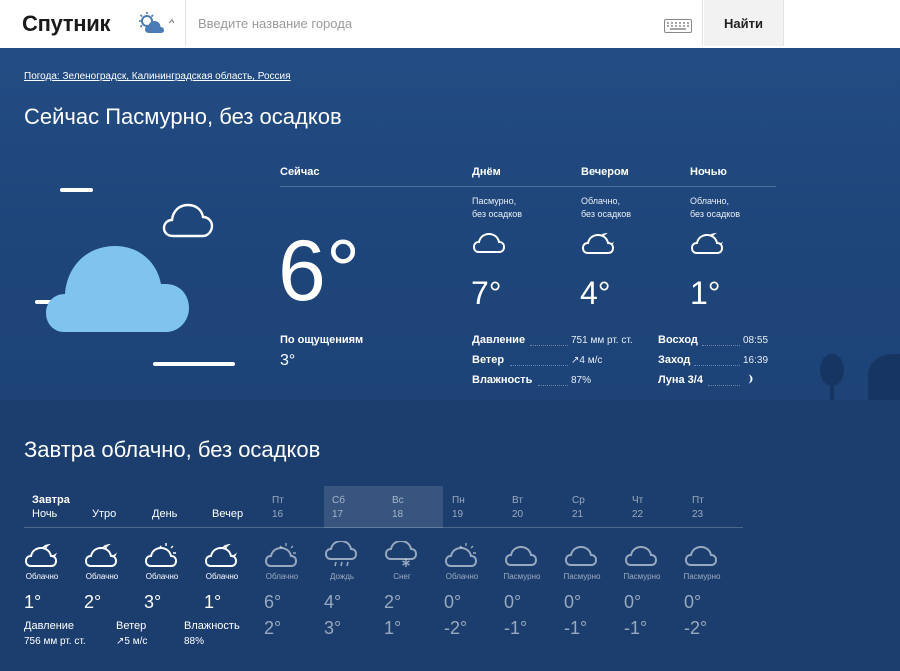 Image resolution: width=900 pixels, height=671 pixels. Describe the element at coordinates (698, 508) in the screenshot. I see `forecast-day-7: Пт 23` at that location.